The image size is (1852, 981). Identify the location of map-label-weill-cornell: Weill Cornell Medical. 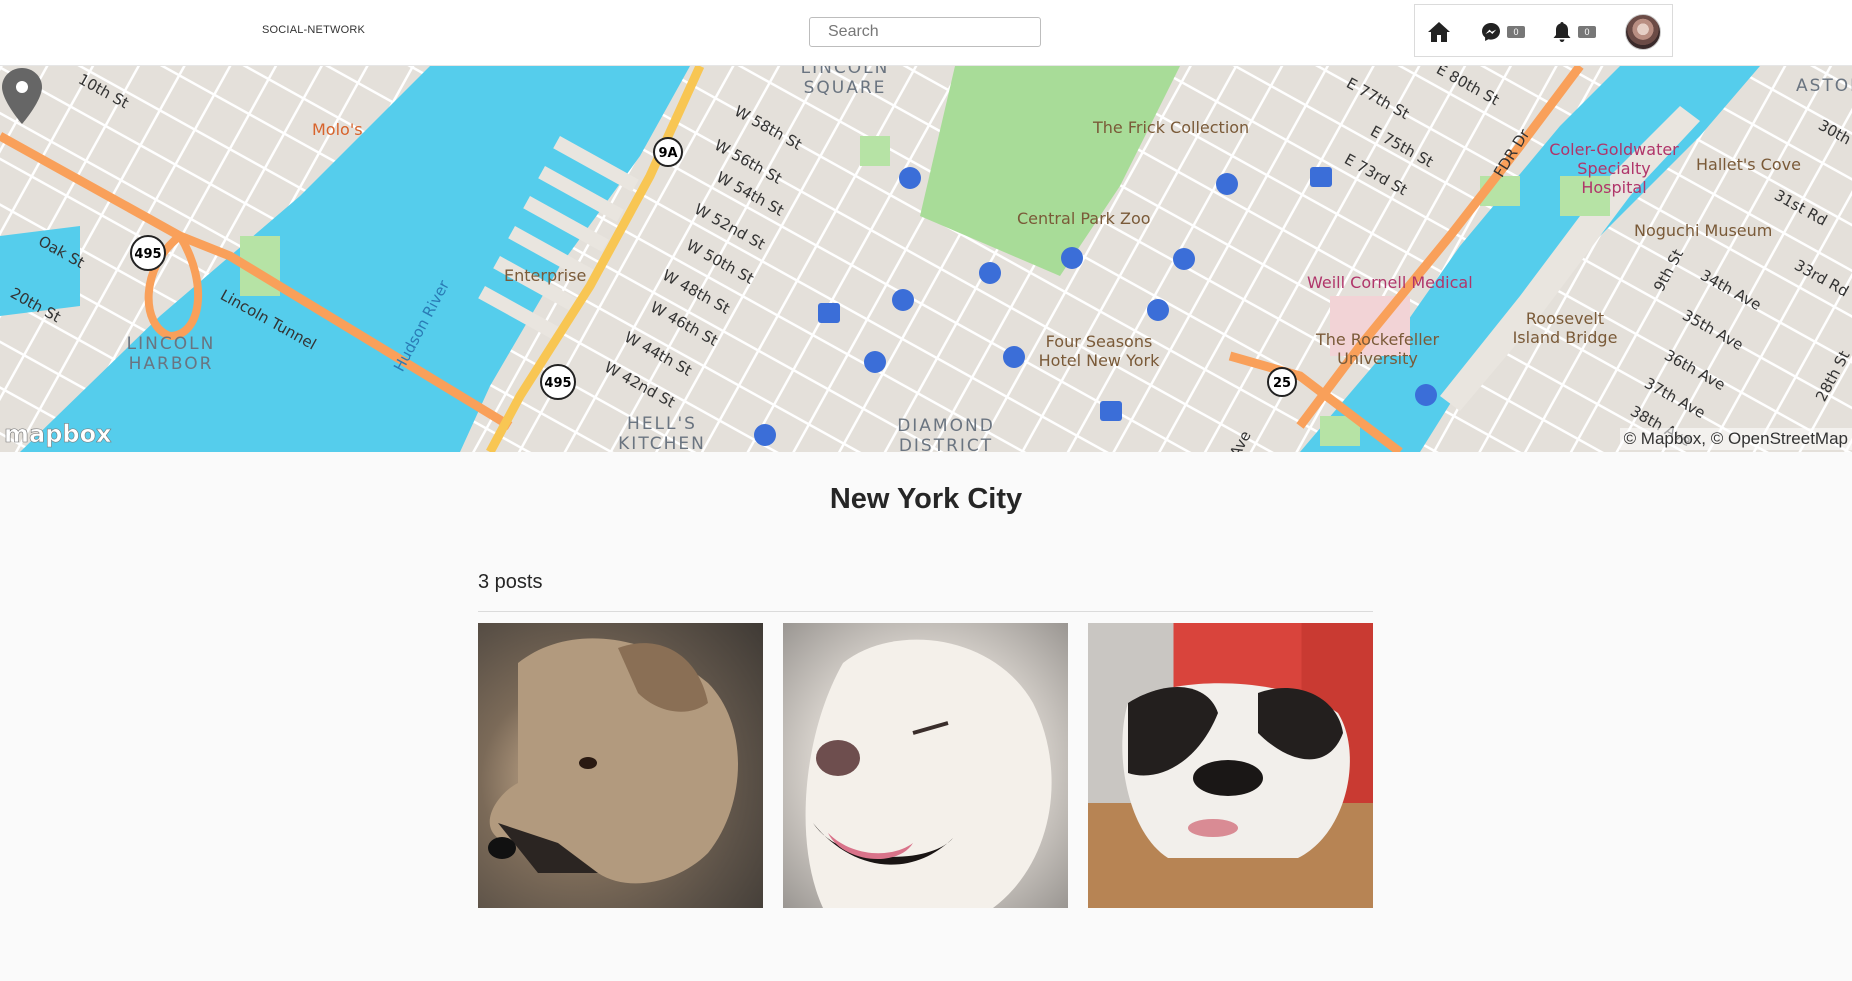
(1390, 282).